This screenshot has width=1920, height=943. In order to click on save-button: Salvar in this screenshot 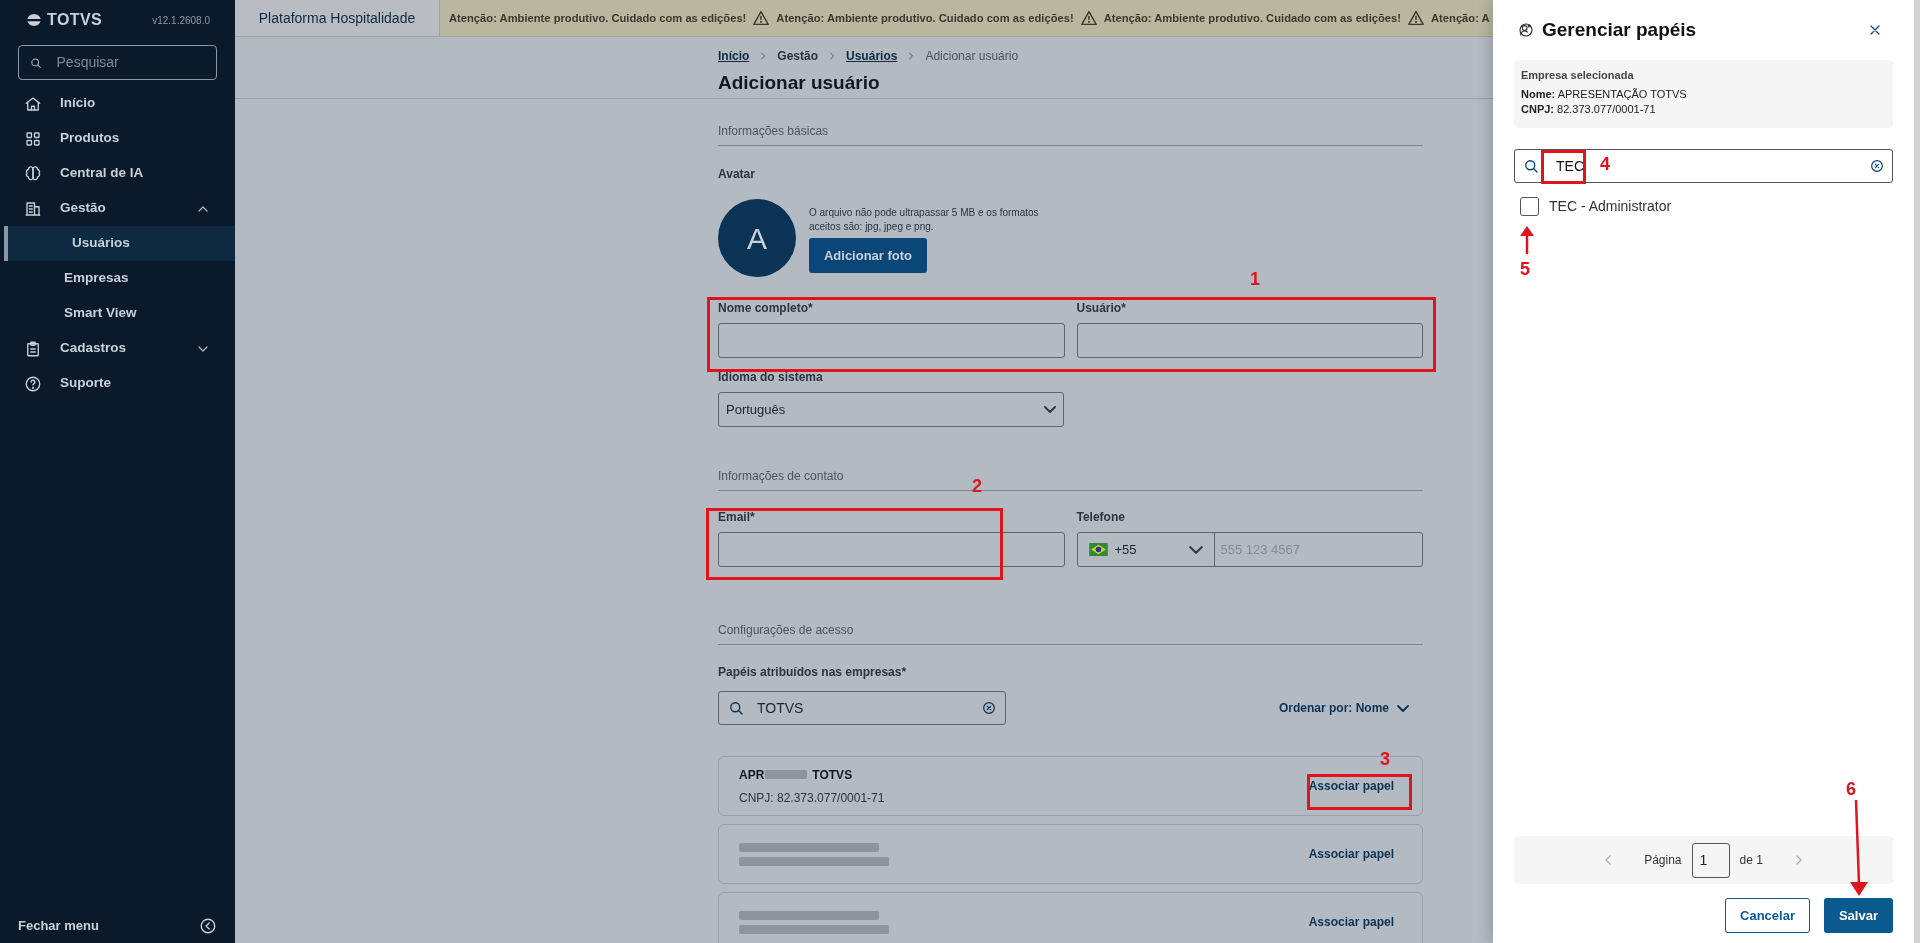, I will do `click(1858, 915)`.